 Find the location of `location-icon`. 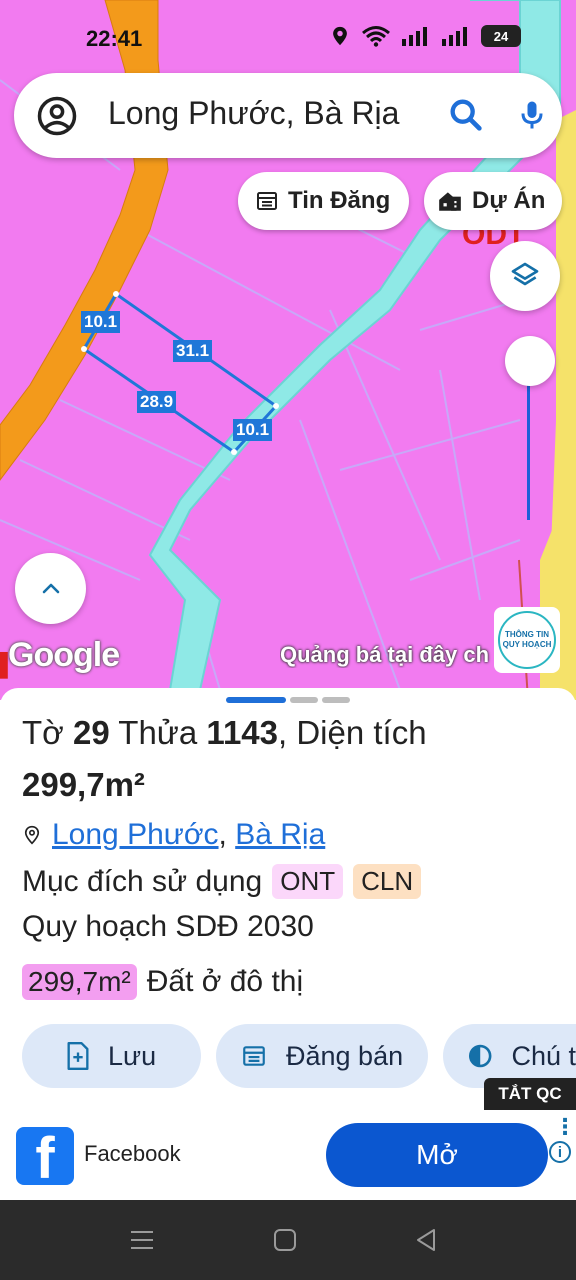

location-icon is located at coordinates (340, 36).